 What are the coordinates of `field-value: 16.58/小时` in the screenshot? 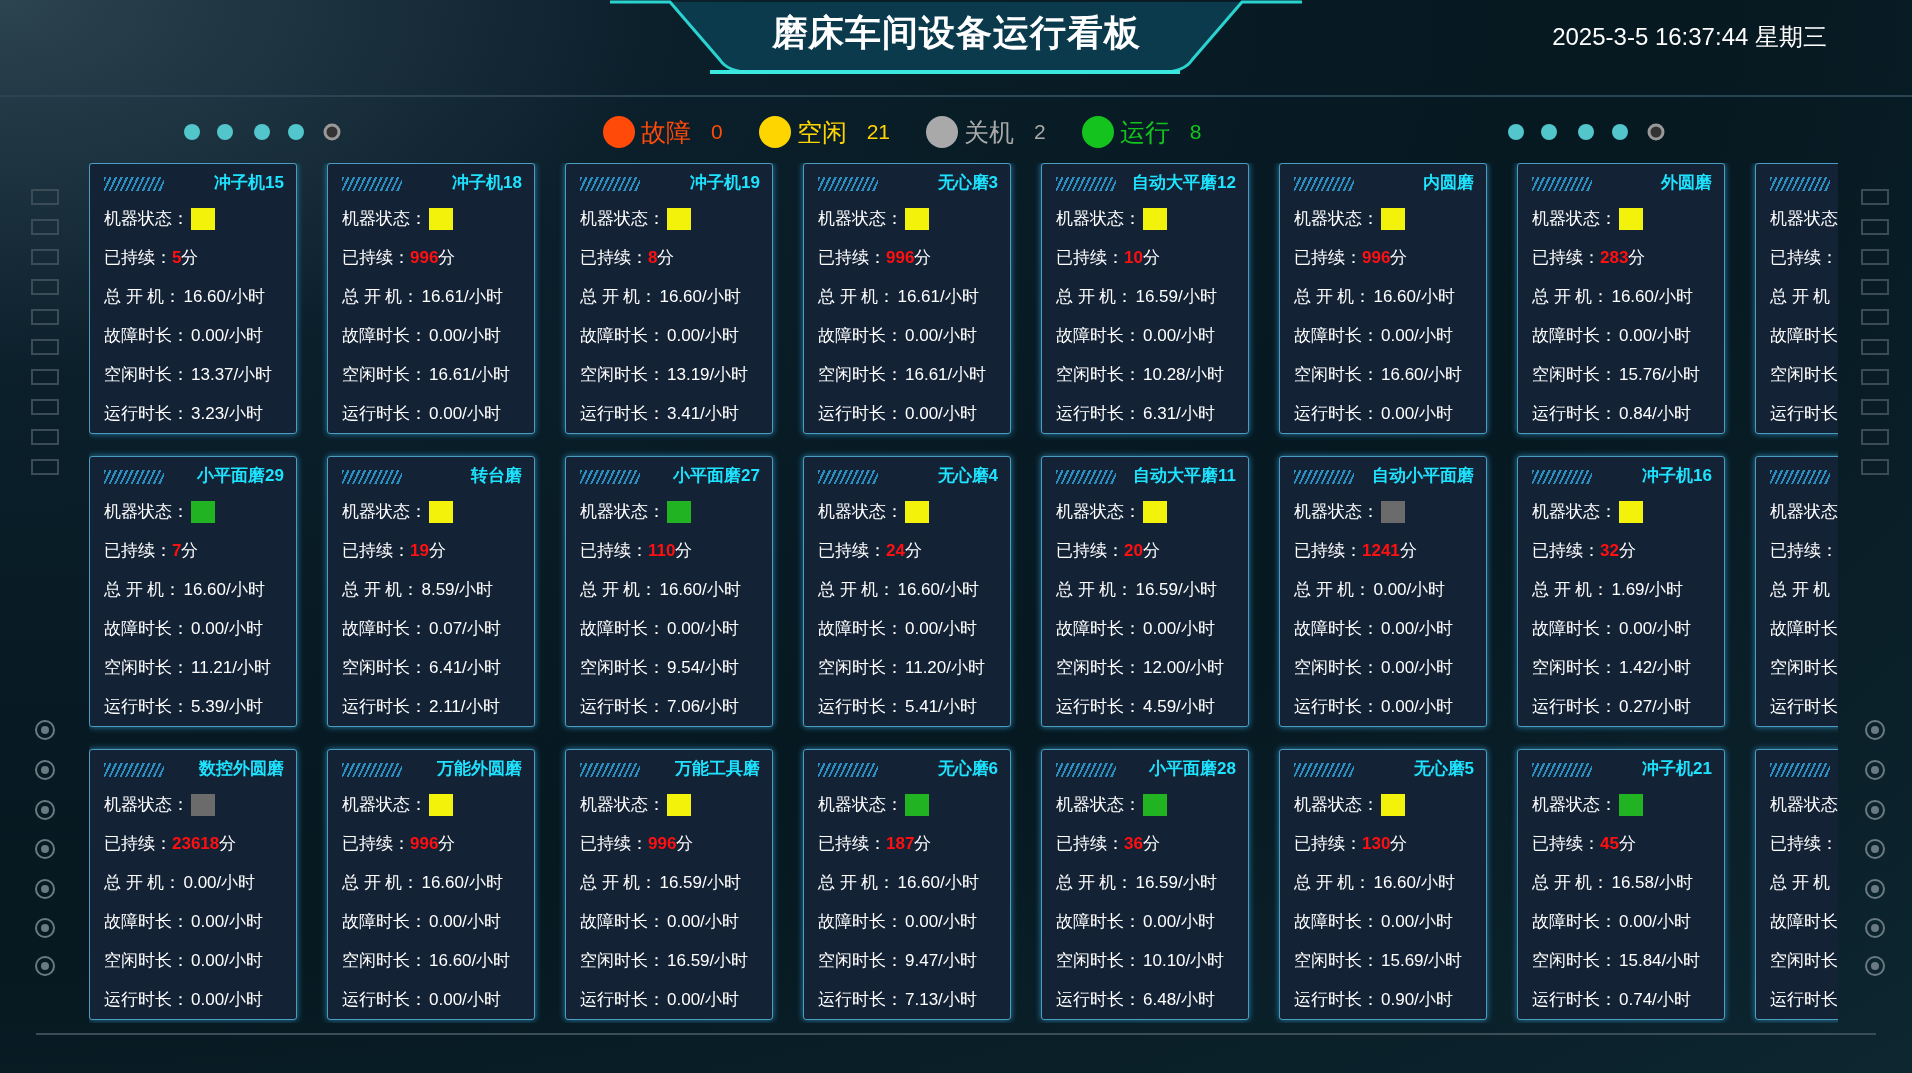 It's located at (1652, 882).